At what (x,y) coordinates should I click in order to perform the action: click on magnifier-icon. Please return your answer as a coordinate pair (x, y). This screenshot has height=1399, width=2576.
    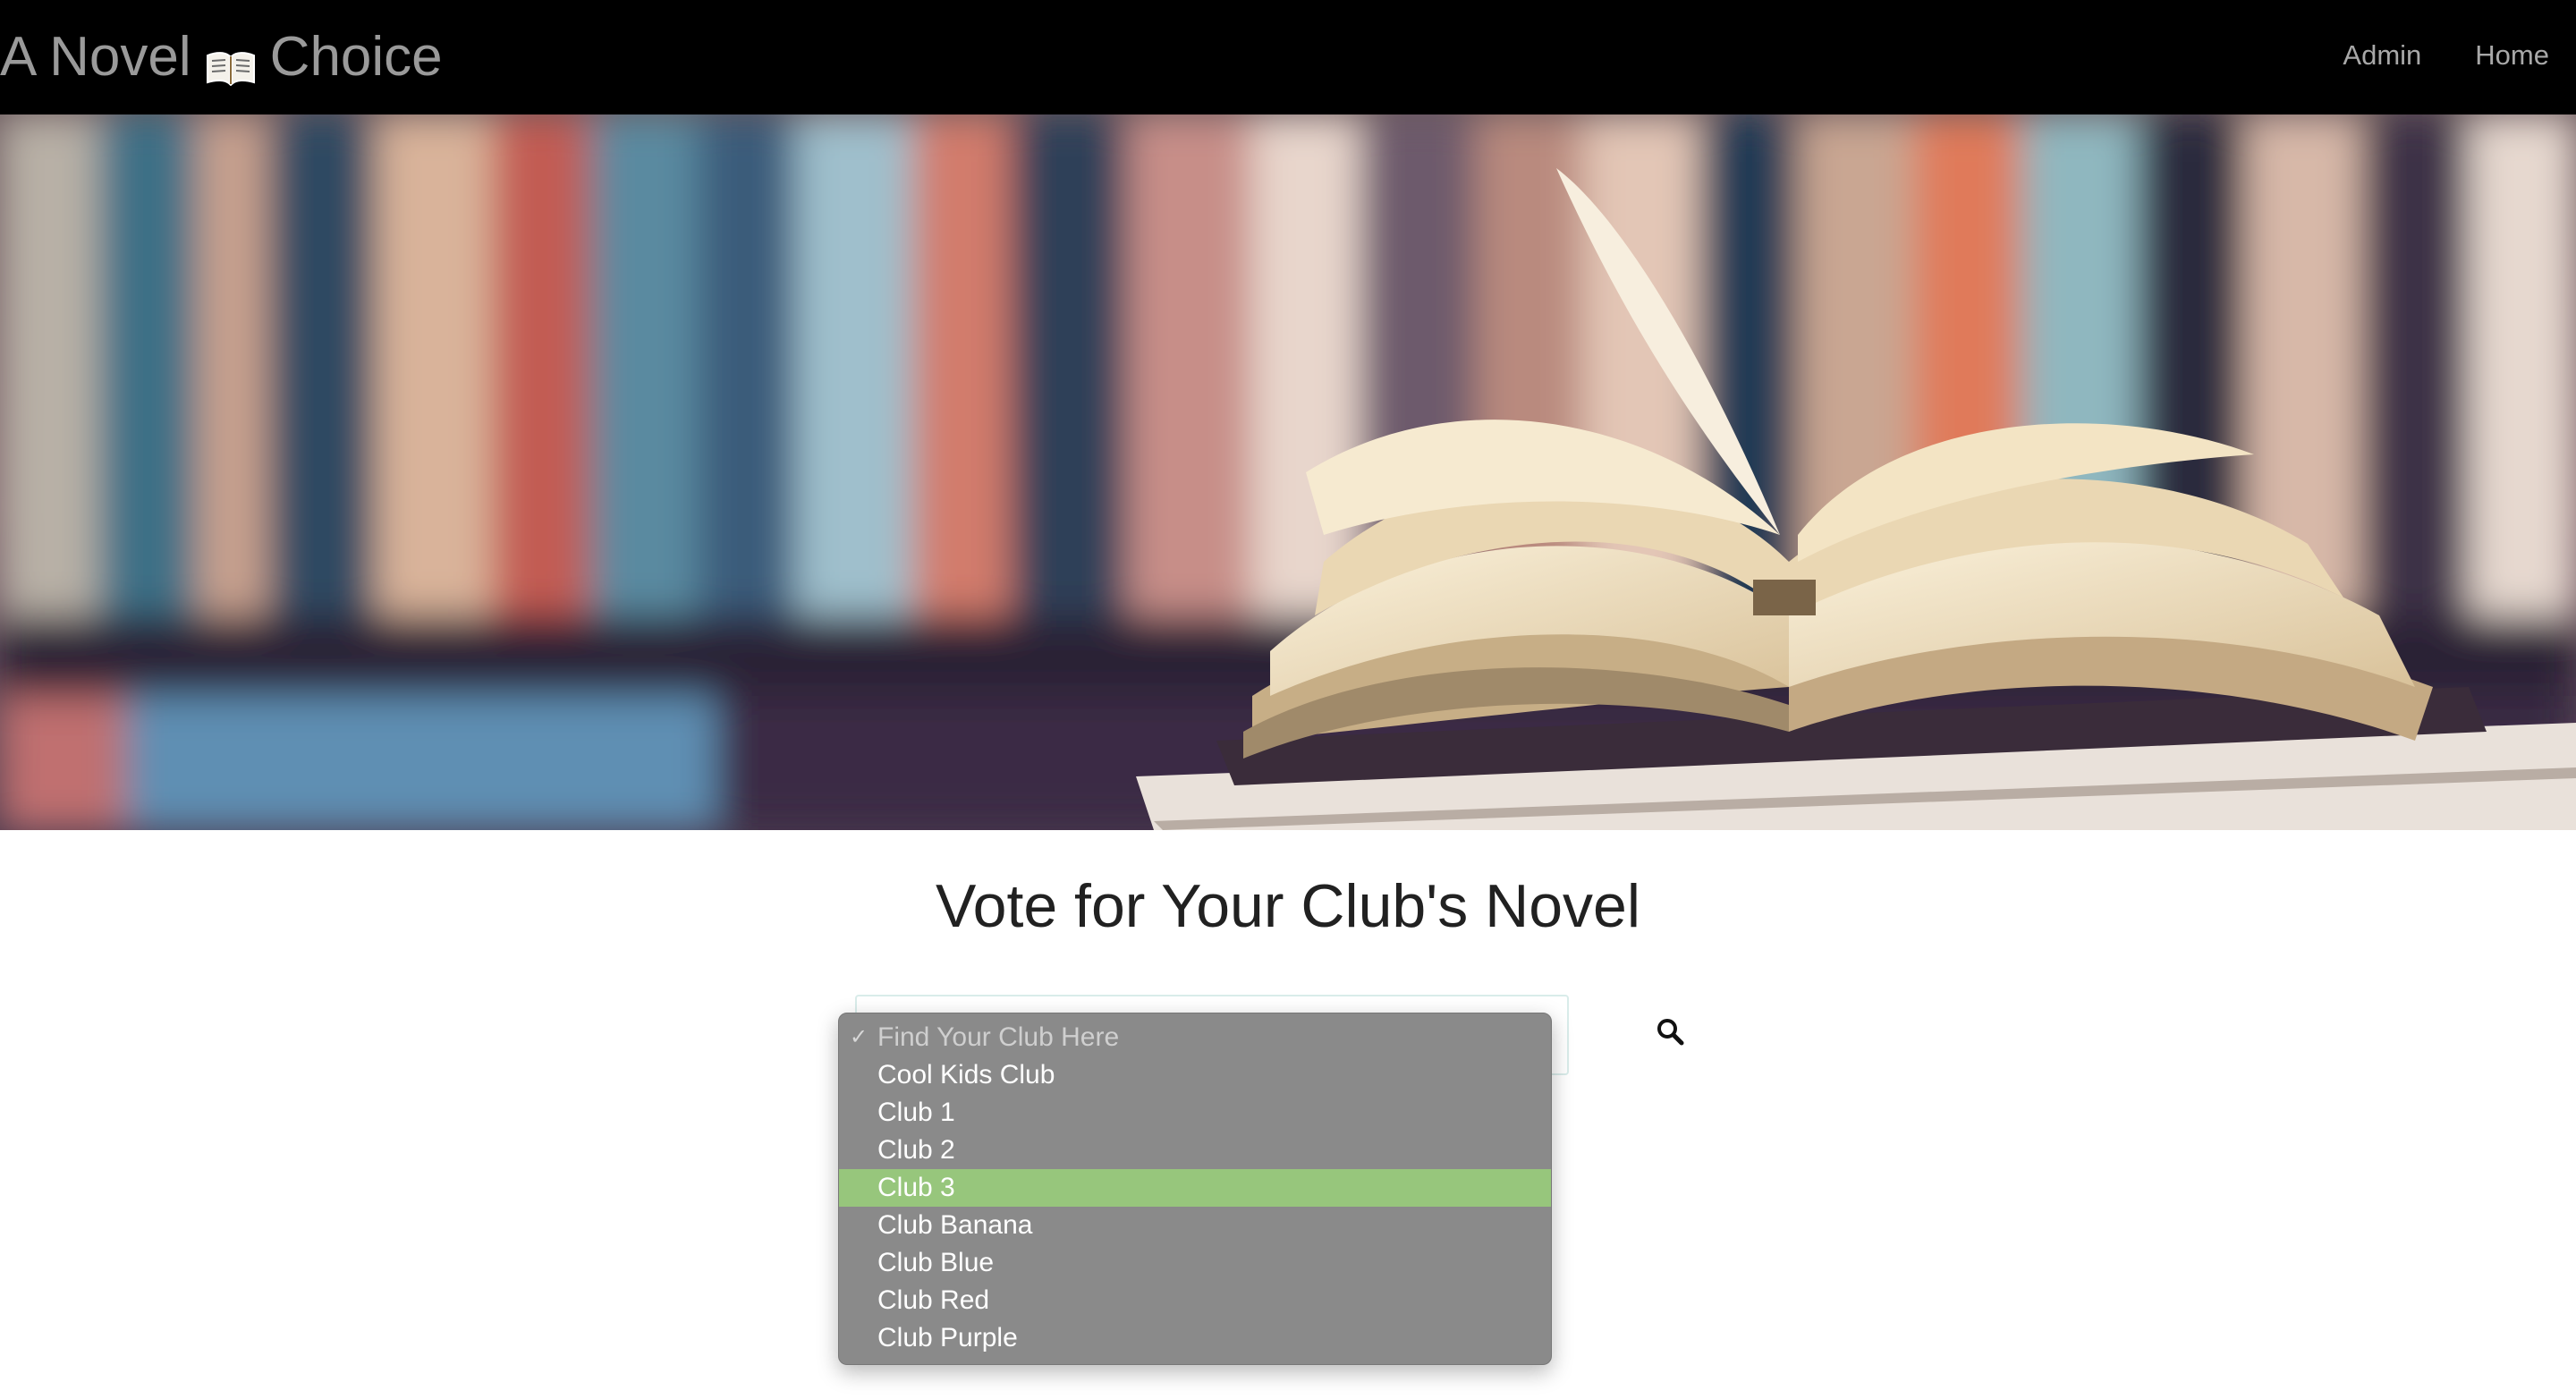
    Looking at the image, I should click on (1670, 1032).